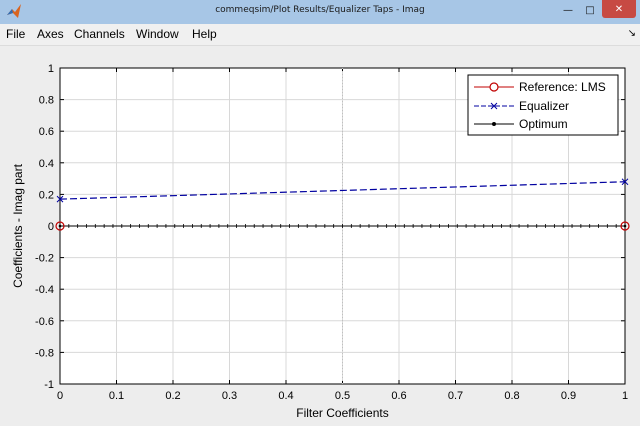 The height and width of the screenshot is (426, 640). Describe the element at coordinates (342, 396) in the screenshot. I see `x-tick-label: 0.5` at that location.